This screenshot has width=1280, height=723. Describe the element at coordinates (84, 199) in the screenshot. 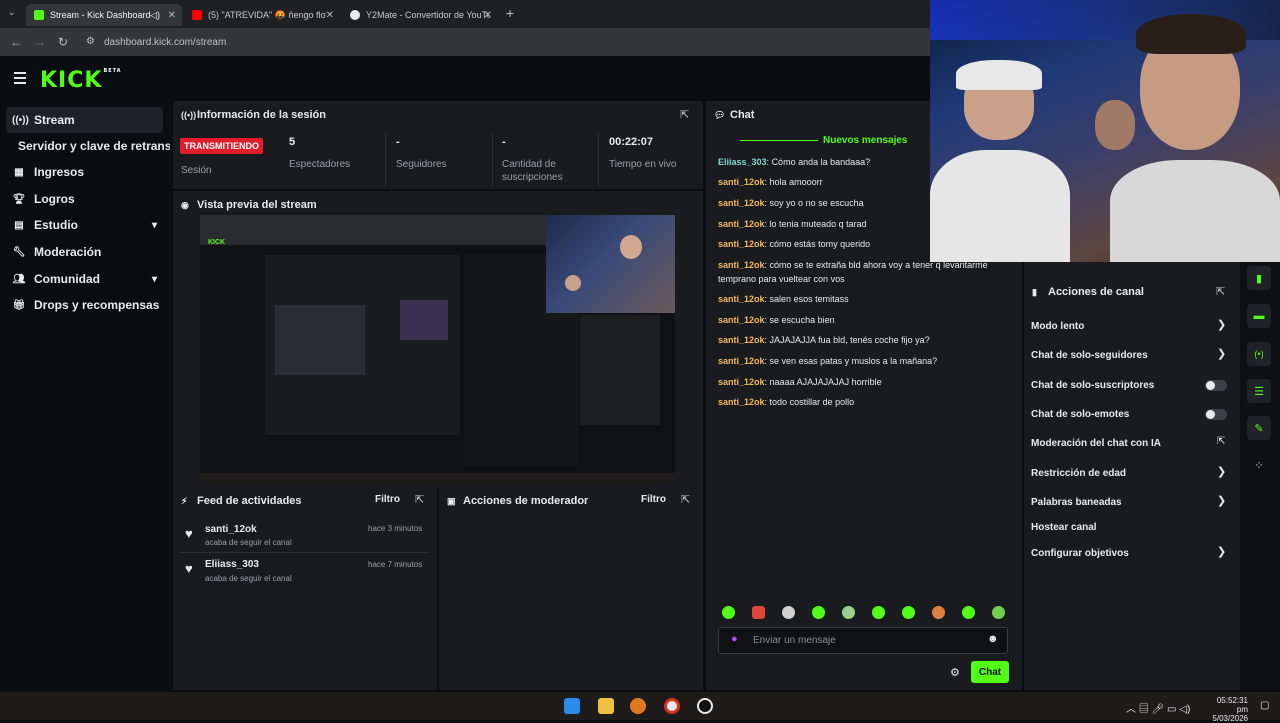

I see `sidebar-item-logros: 🏆︎ Logros` at that location.